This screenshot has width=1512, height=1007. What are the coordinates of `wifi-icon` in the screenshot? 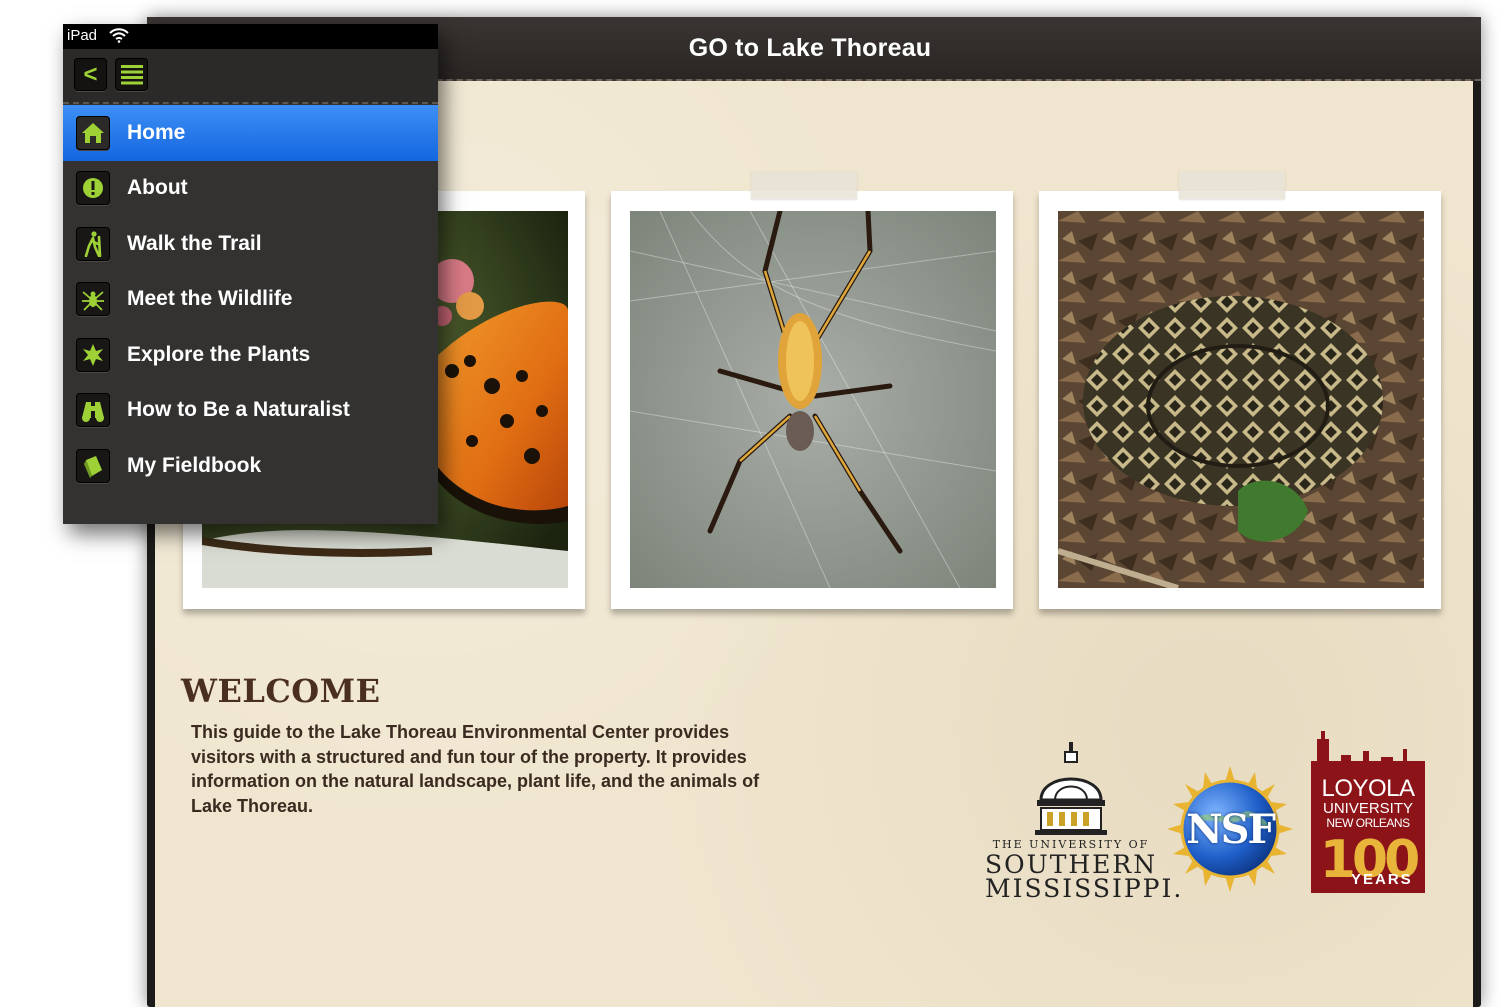 It's located at (119, 35).